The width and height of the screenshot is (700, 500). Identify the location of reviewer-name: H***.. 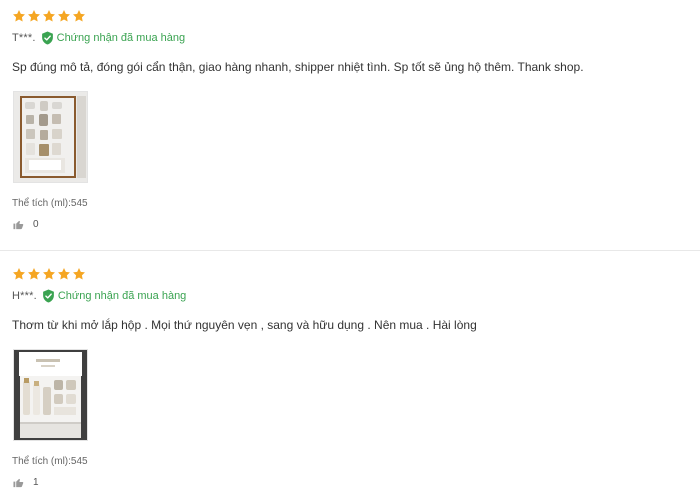
(24, 296).